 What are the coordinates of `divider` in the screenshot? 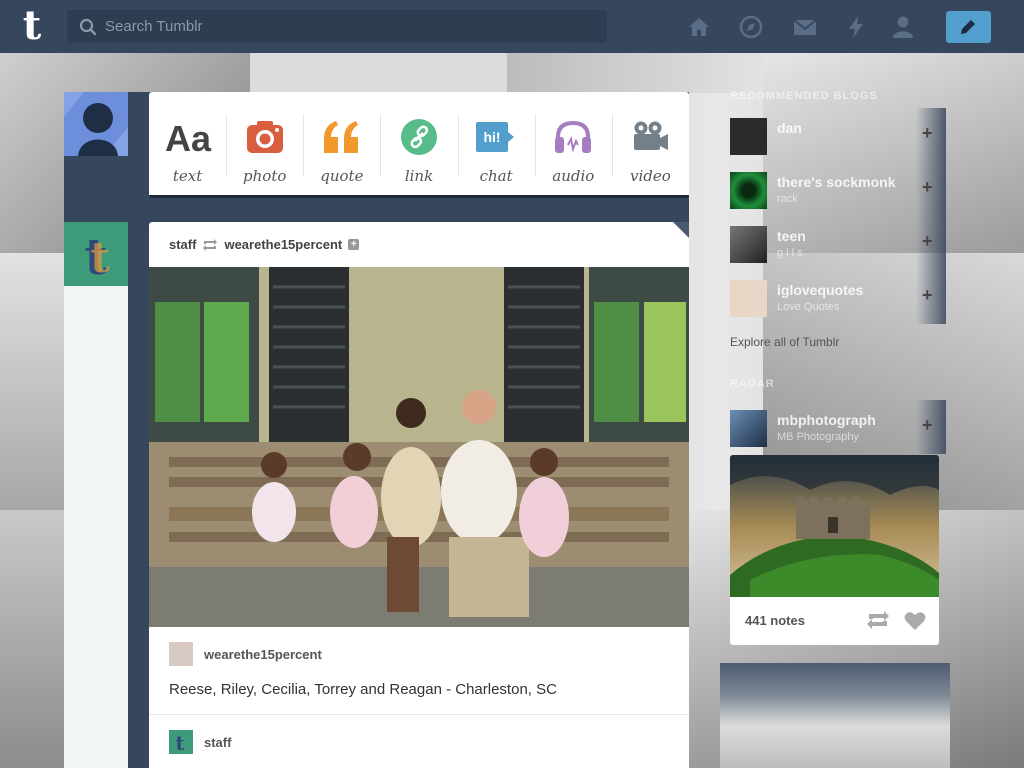 It's located at (419, 714).